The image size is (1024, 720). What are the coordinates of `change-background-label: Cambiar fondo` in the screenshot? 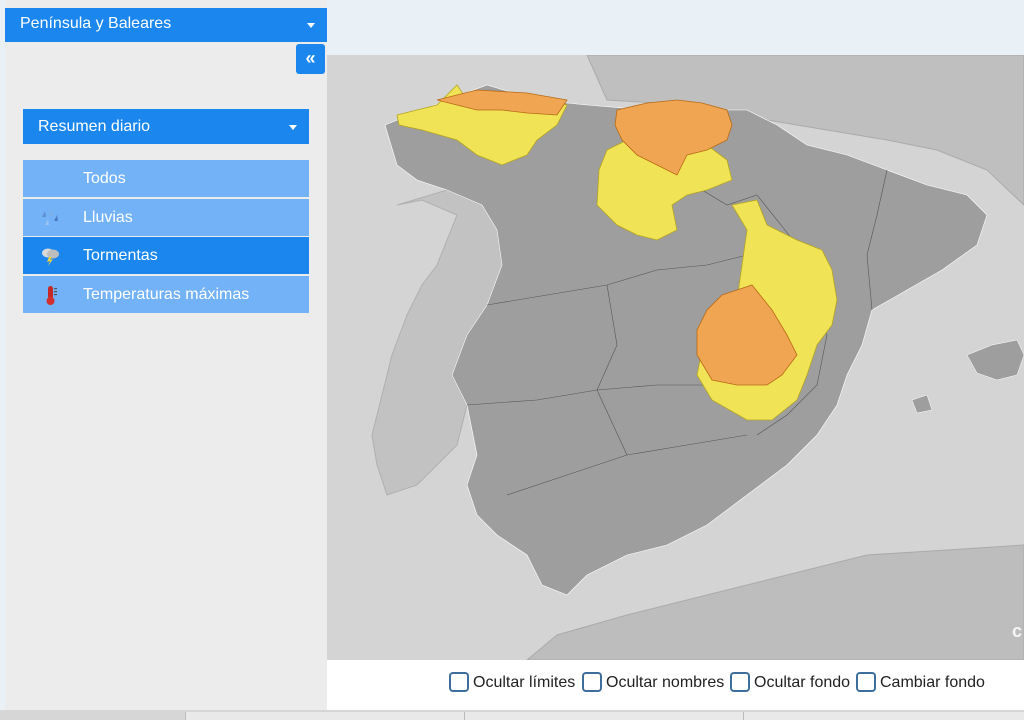 It's located at (932, 682).